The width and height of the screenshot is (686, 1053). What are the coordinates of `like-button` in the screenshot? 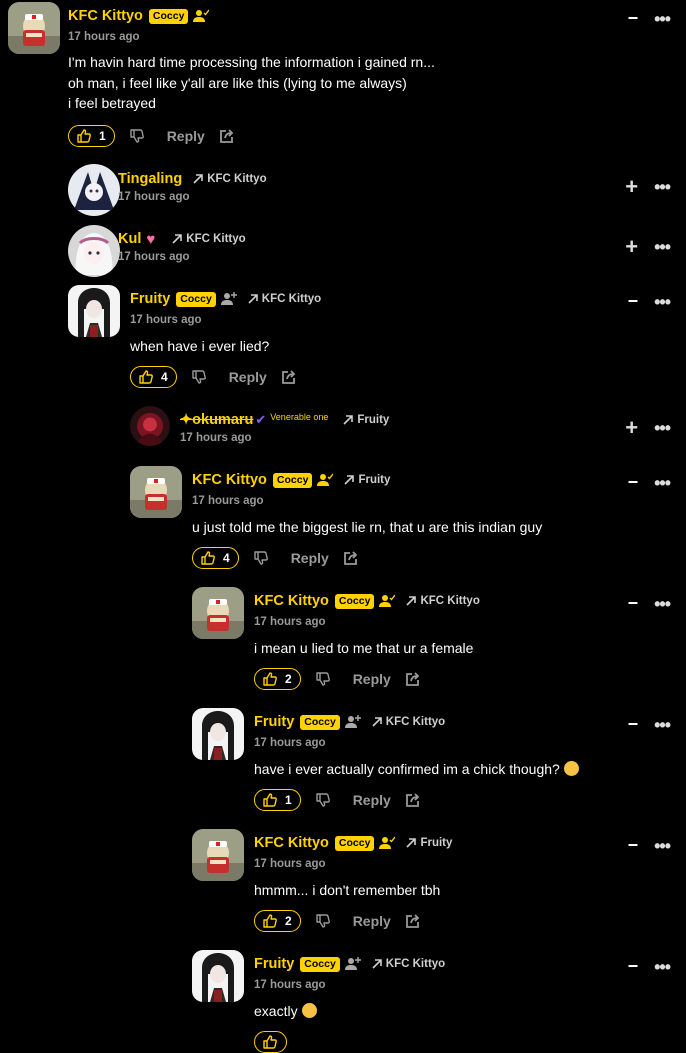 It's located at (270, 1042).